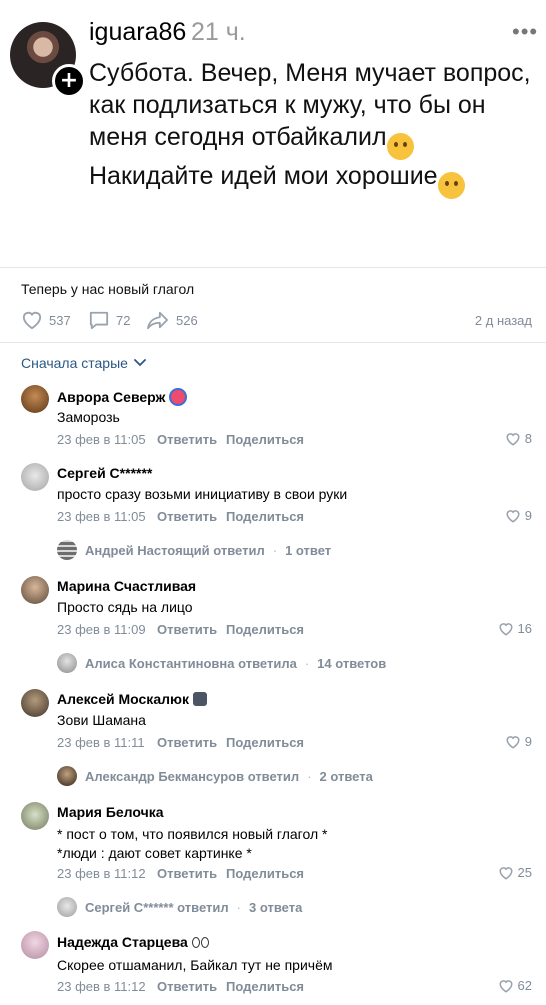 The image size is (546, 1005). What do you see at coordinates (125, 607) in the screenshot?
I see `comment-text: Просто сядь на лицо` at bounding box center [125, 607].